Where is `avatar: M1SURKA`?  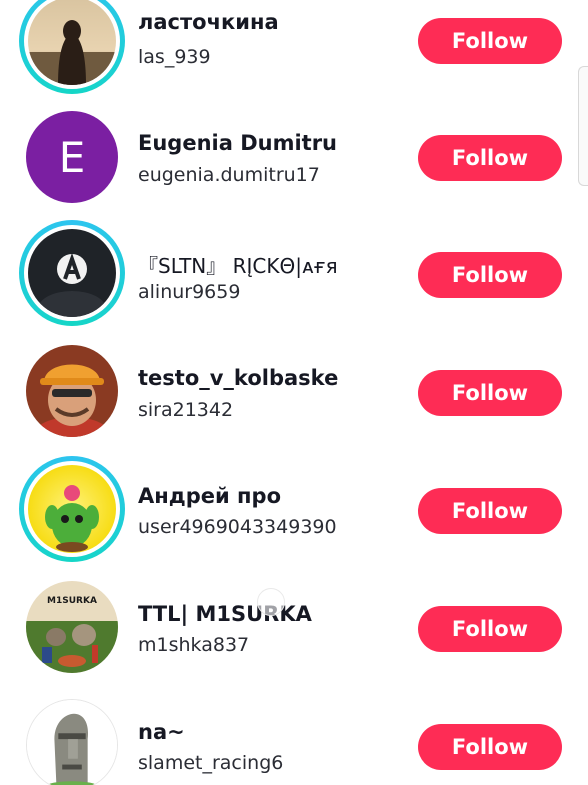 avatar: M1SURKA is located at coordinates (72, 627).